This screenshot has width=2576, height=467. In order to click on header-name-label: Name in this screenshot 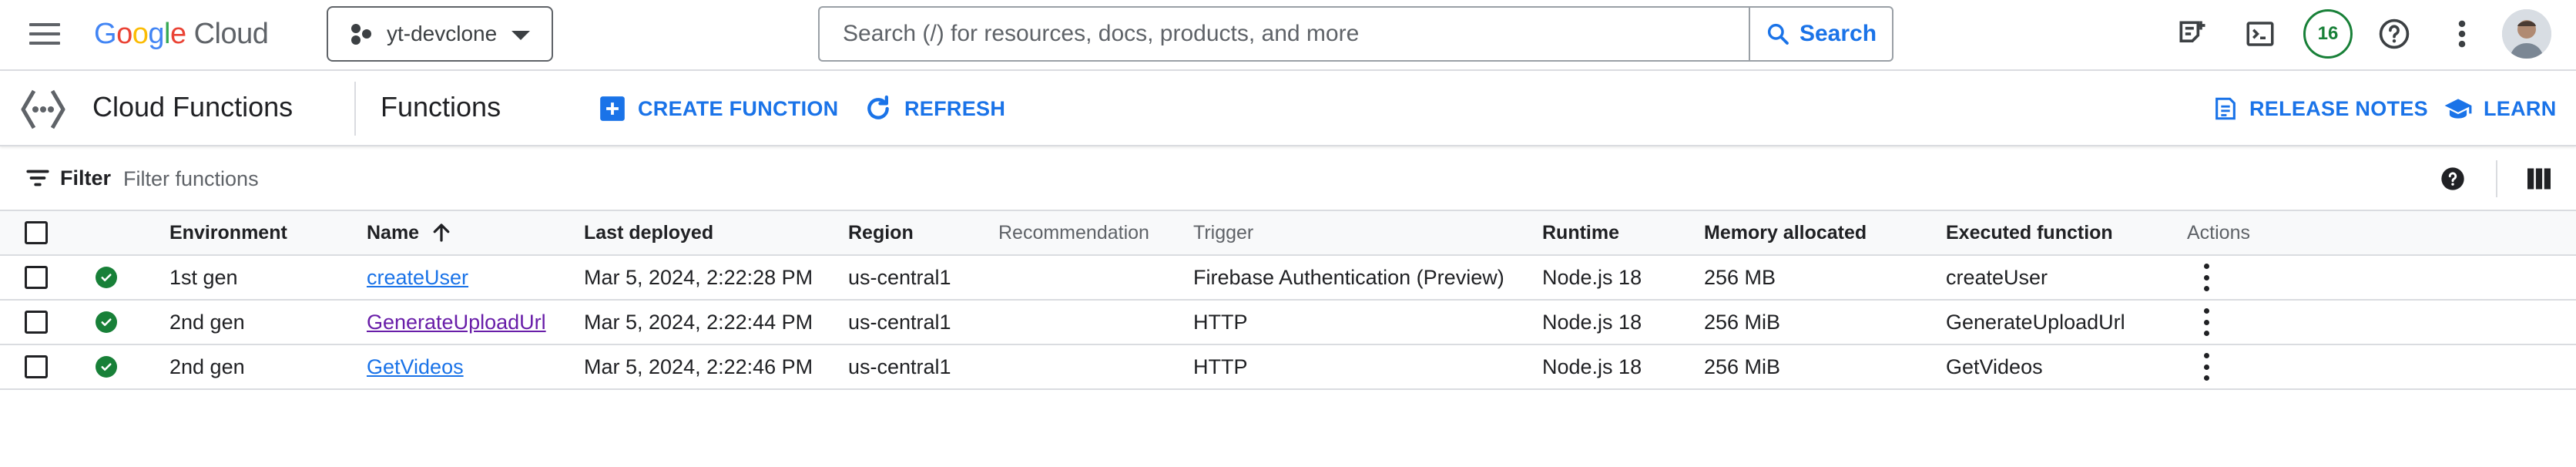, I will do `click(393, 232)`.